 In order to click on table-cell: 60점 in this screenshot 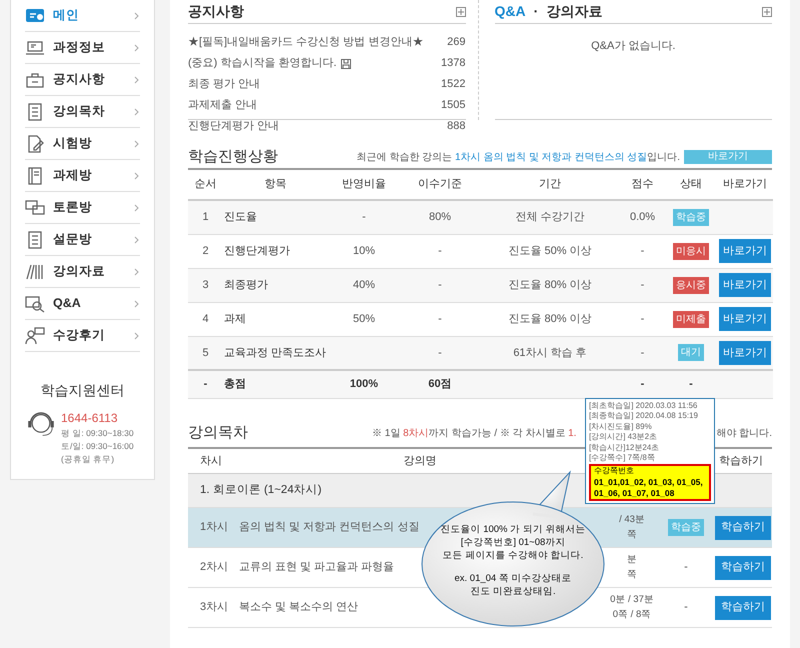, I will do `click(440, 384)`.